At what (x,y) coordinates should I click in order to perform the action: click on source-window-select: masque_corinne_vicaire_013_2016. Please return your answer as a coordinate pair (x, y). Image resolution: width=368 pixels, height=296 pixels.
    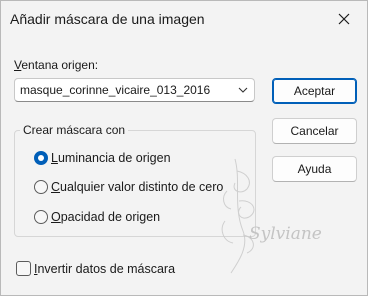
    Looking at the image, I should click on (134, 90).